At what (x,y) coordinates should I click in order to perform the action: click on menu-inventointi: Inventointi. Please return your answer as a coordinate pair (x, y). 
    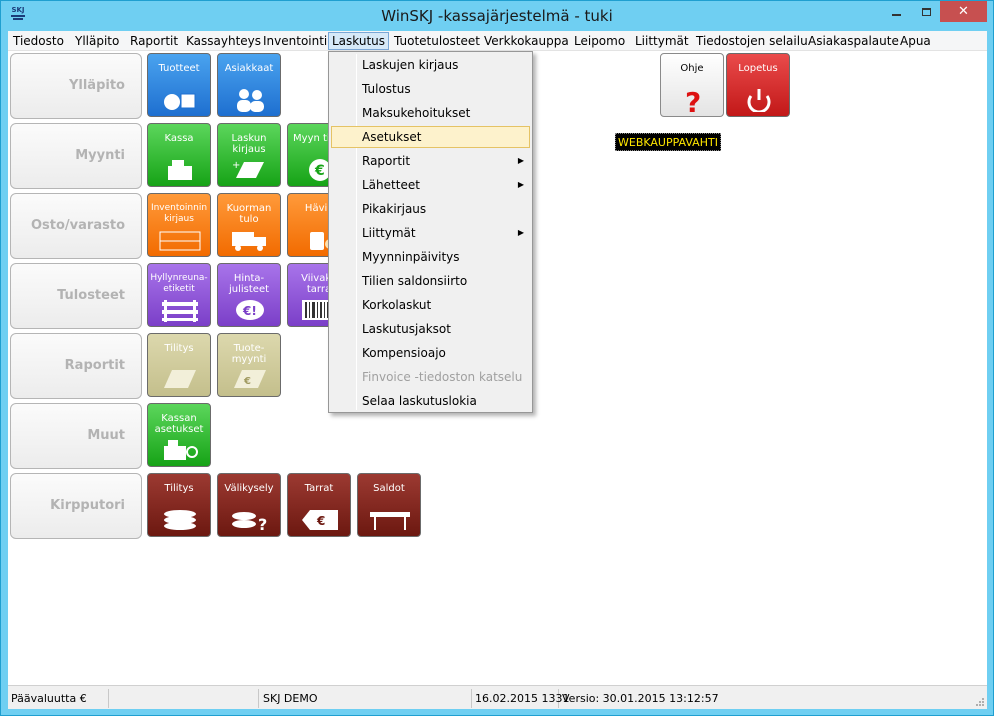
    Looking at the image, I should click on (295, 41).